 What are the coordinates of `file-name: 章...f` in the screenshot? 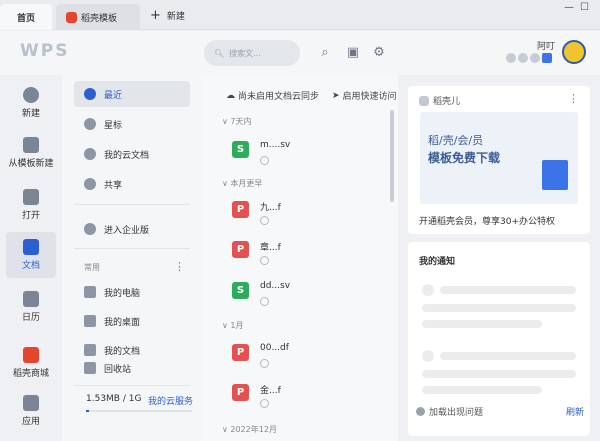 It's located at (270, 248).